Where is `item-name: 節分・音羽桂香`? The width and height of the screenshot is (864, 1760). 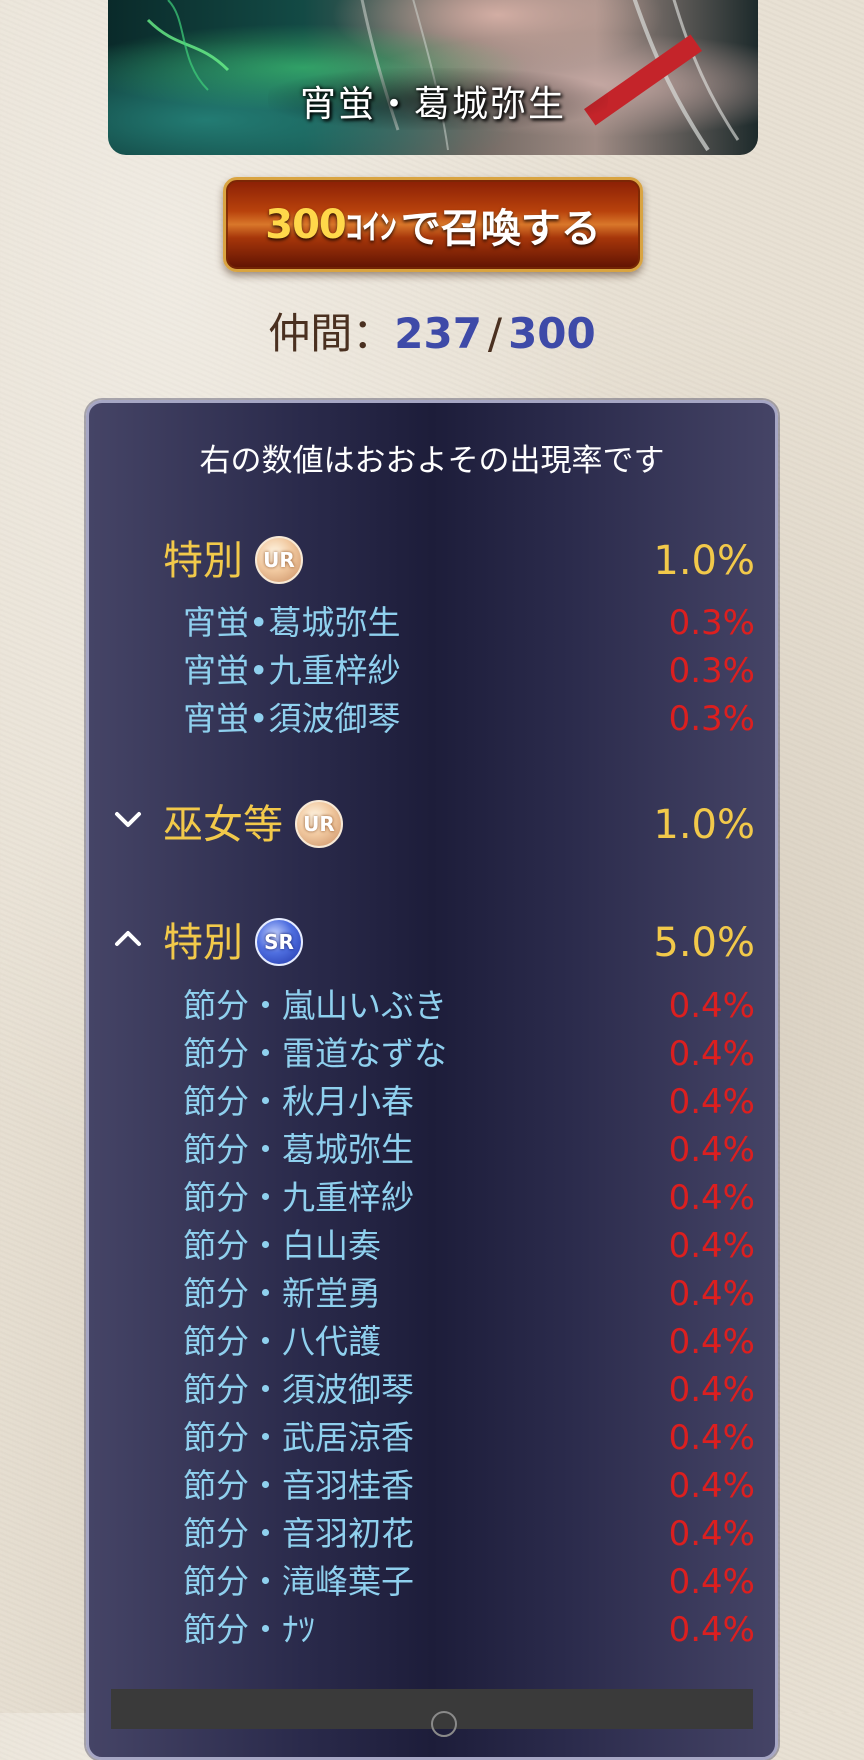 item-name: 節分・音羽桂香 is located at coordinates (298, 1485).